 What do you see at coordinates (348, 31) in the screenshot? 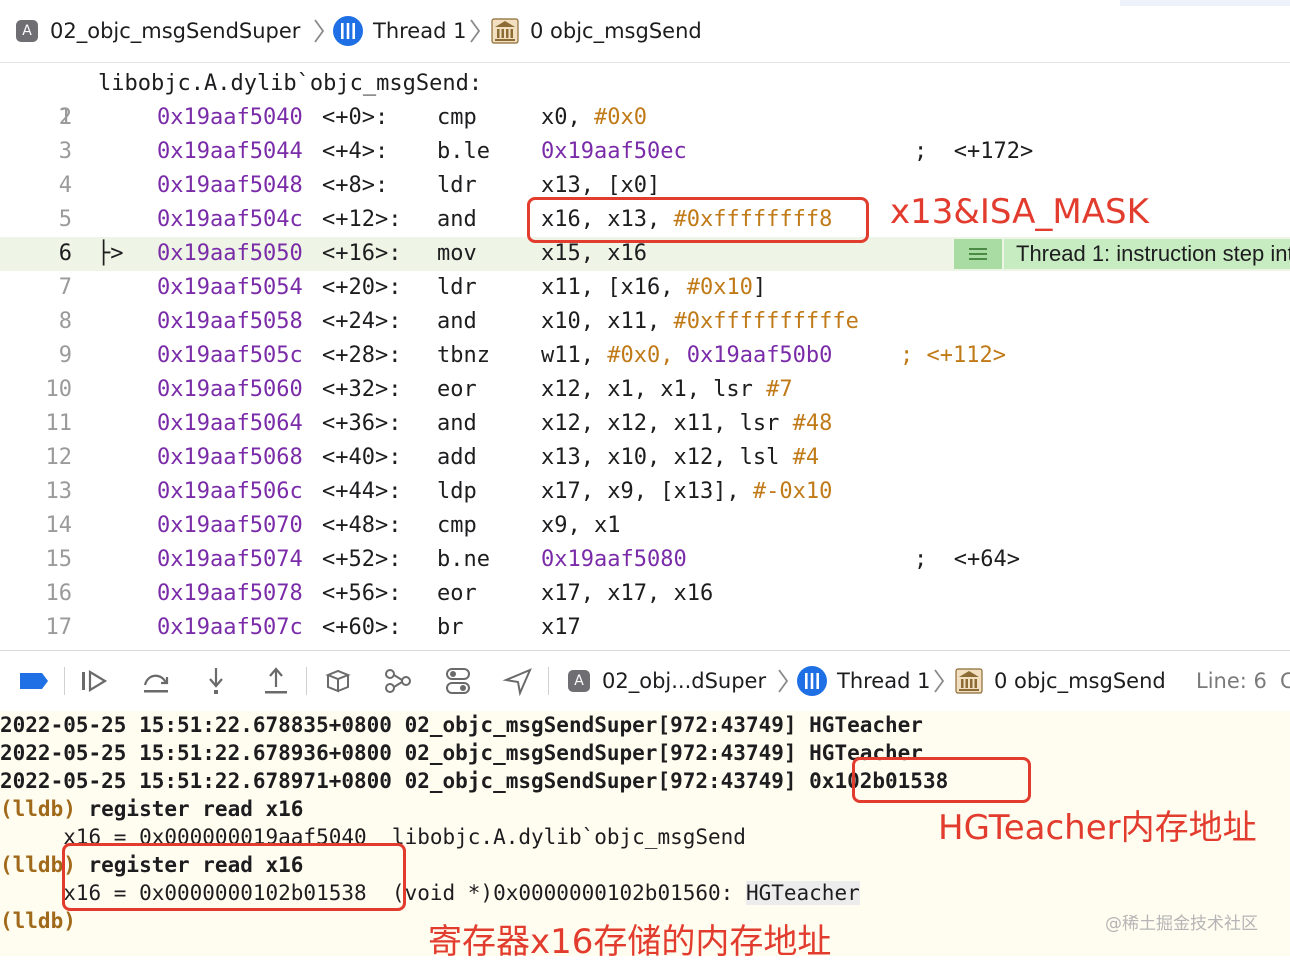
I see `thread-icon` at bounding box center [348, 31].